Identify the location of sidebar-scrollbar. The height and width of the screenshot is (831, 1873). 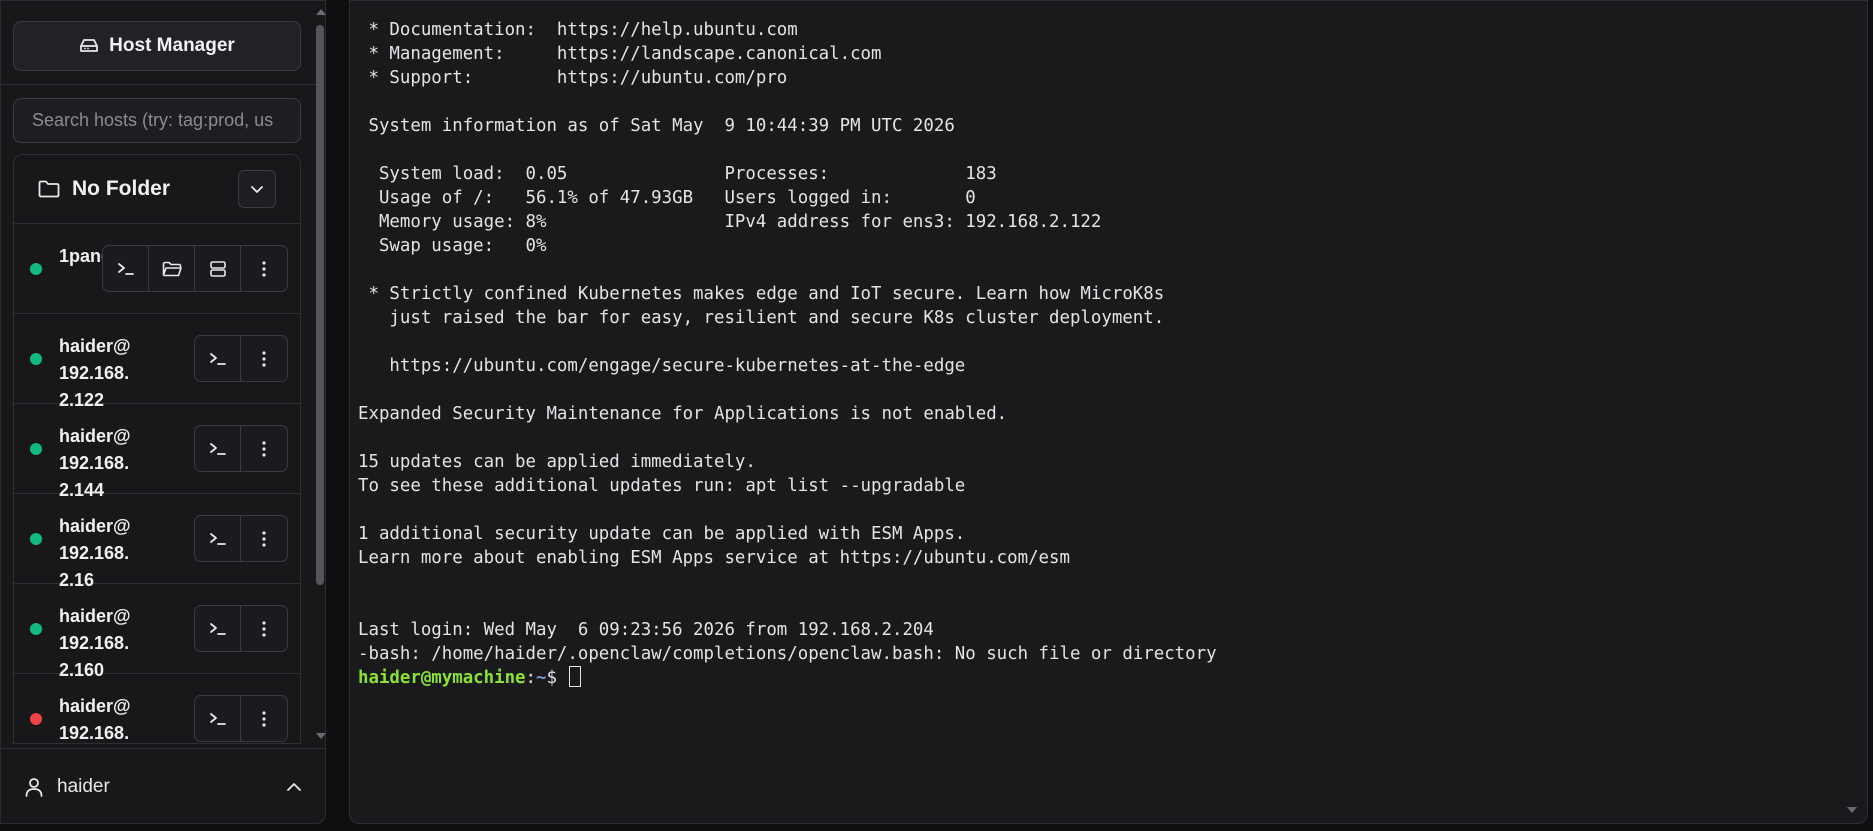
(320, 376).